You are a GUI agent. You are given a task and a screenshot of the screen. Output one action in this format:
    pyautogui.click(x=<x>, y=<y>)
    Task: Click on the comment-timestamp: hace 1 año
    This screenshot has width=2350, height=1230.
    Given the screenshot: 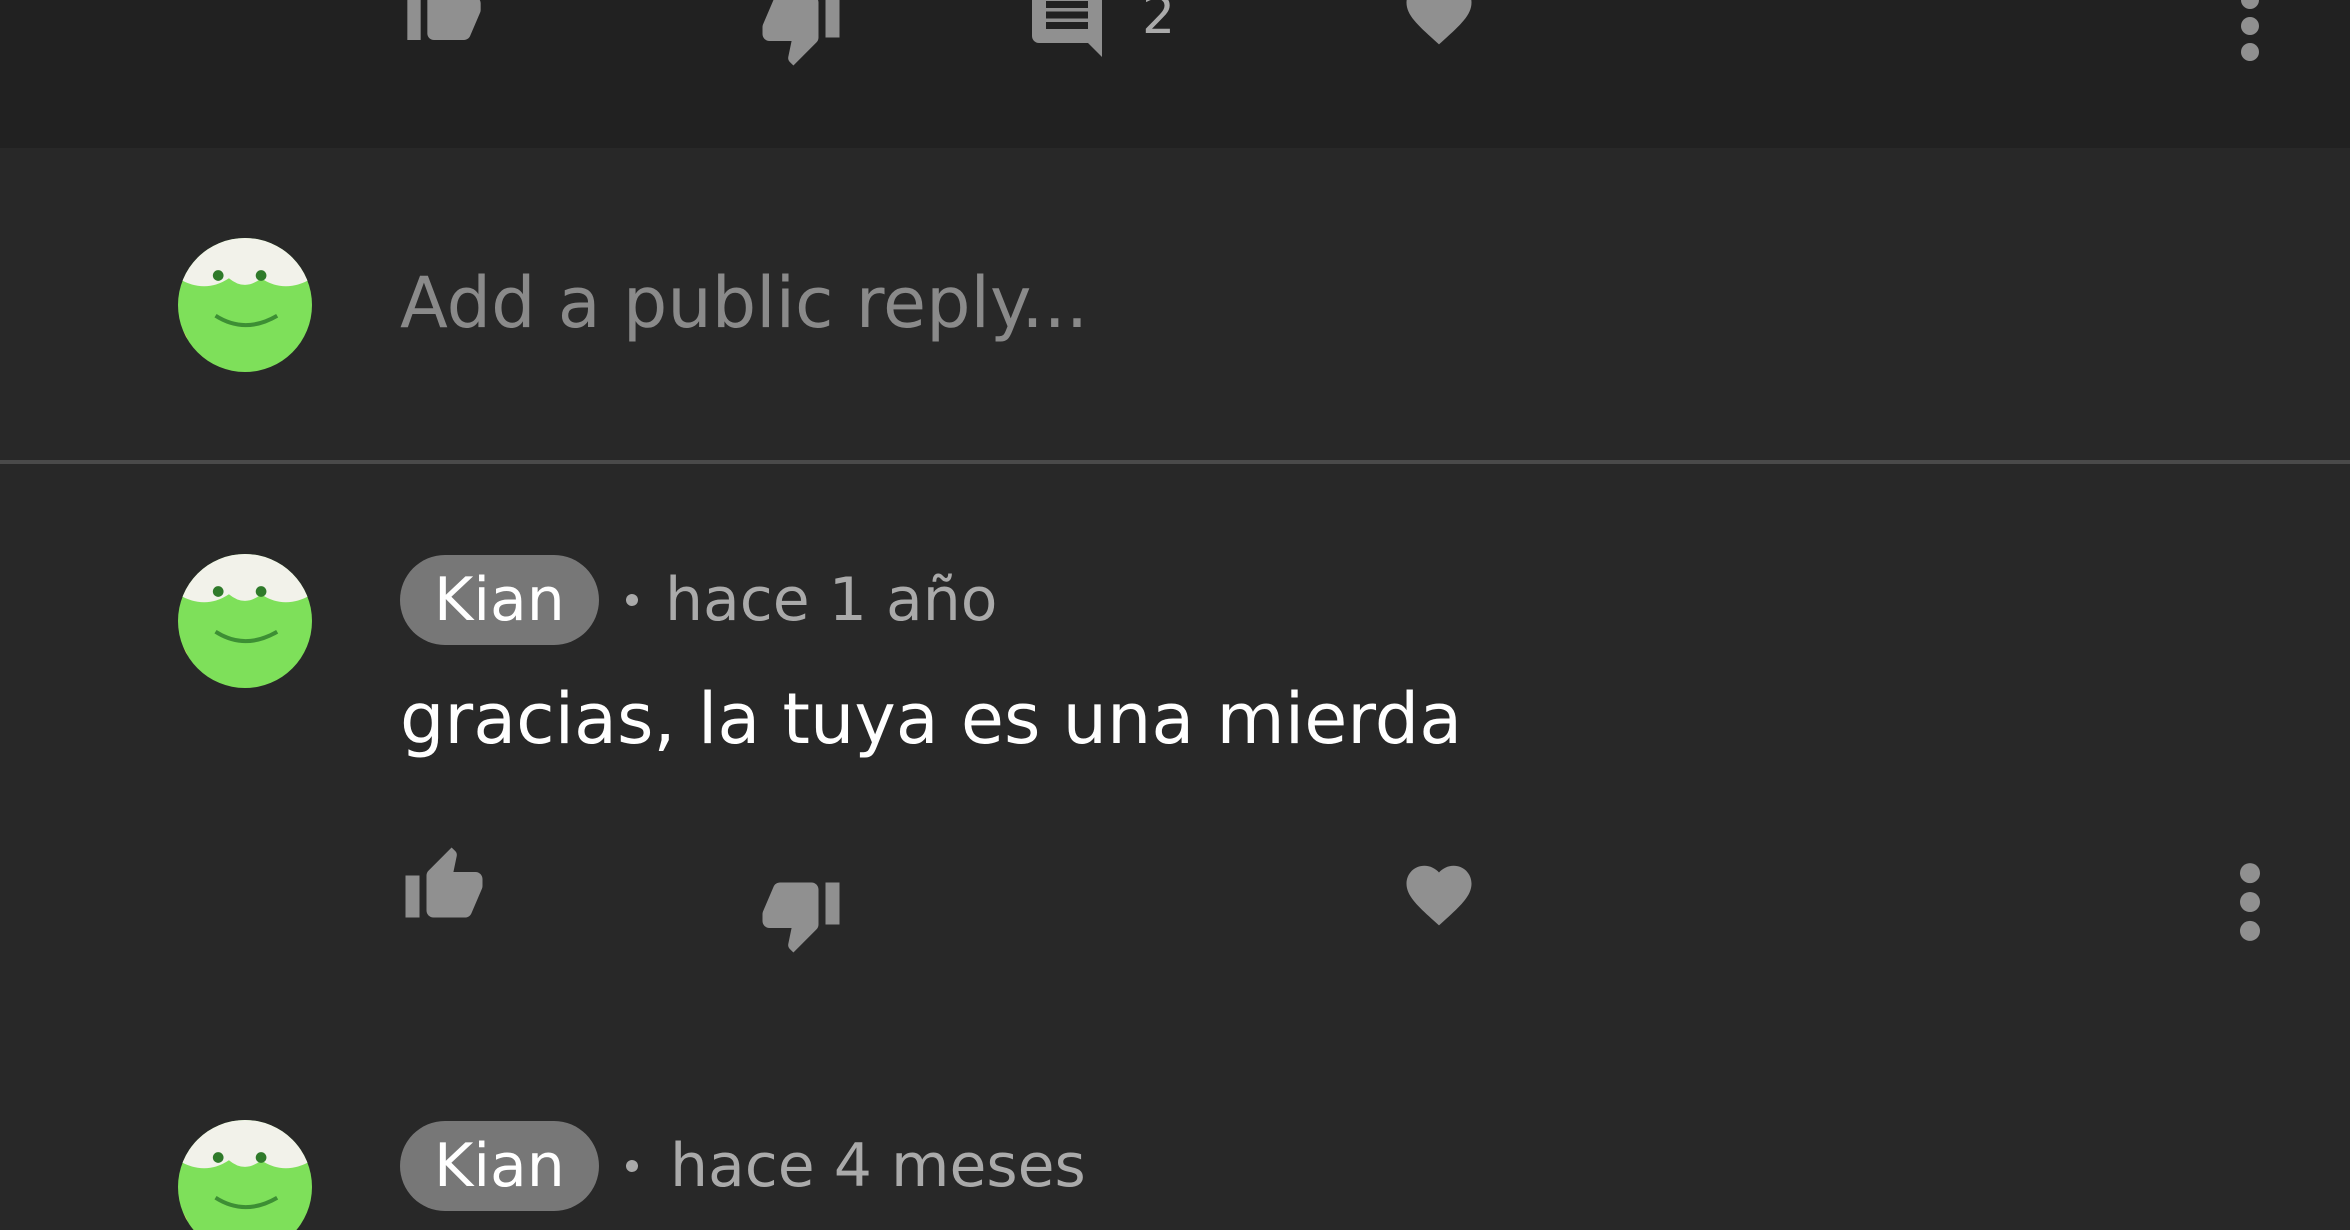 What is the action you would take?
    pyautogui.click(x=831, y=600)
    